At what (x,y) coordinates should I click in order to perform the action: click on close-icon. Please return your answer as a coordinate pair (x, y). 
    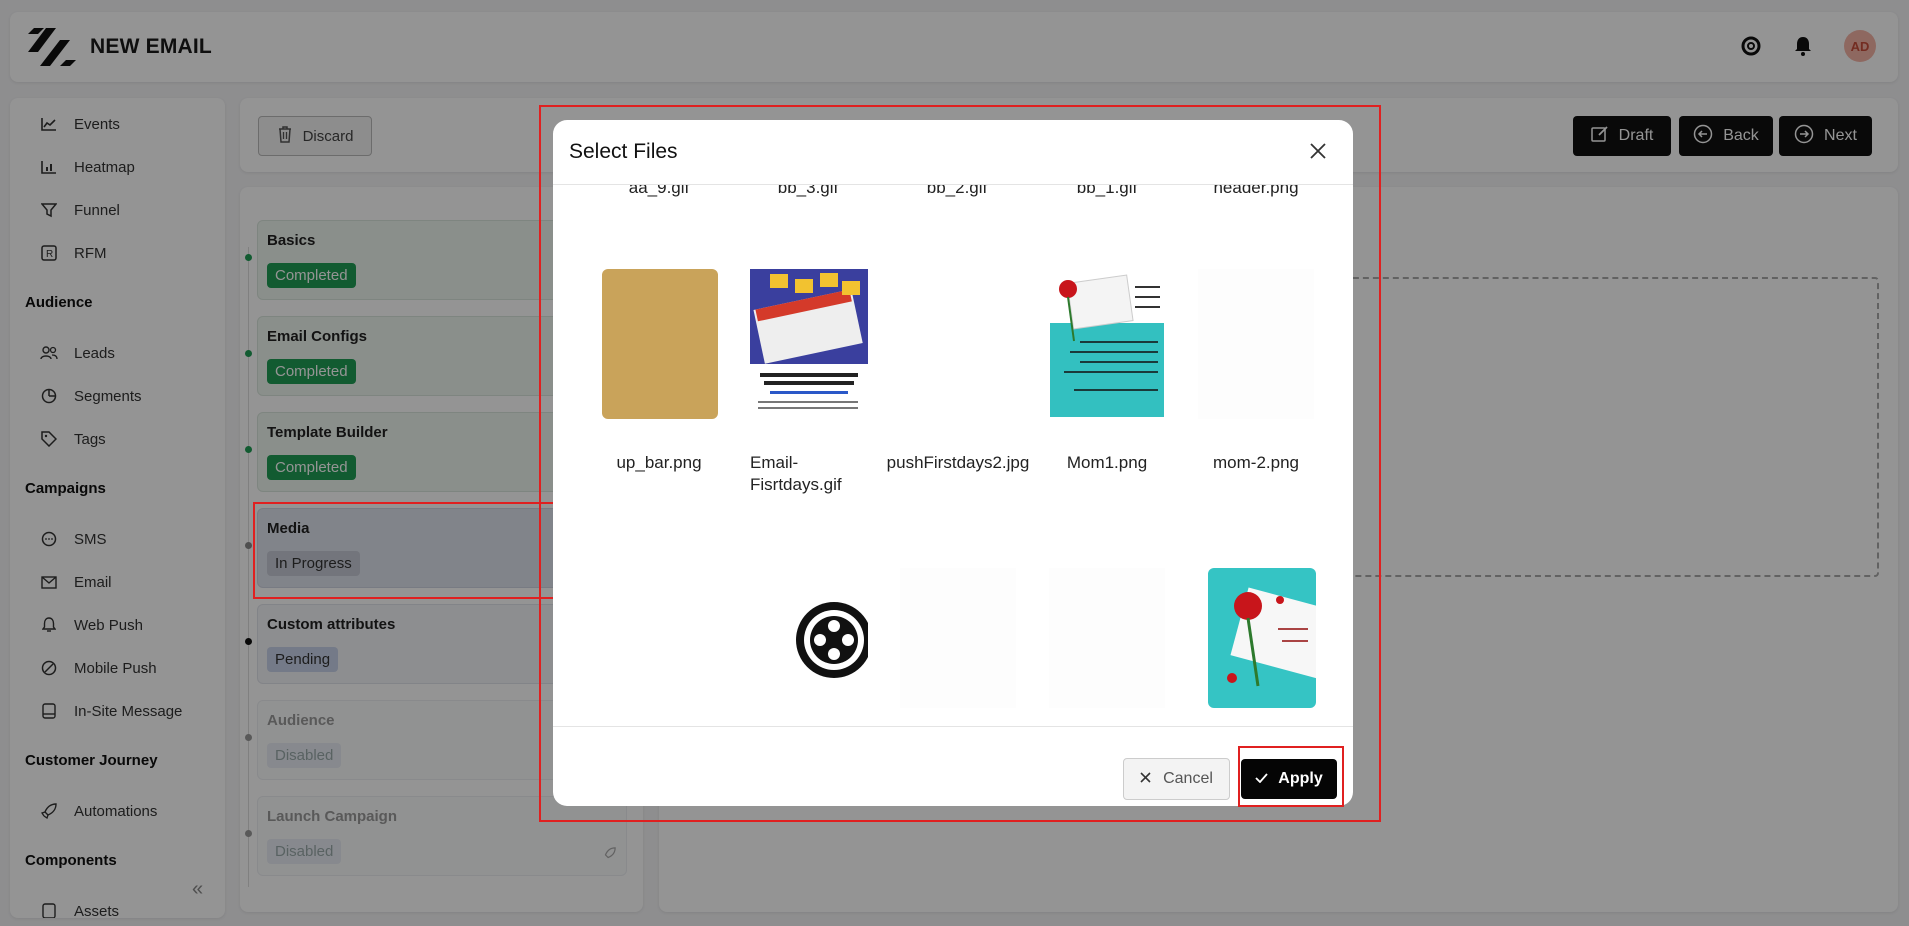
    Looking at the image, I should click on (1318, 151).